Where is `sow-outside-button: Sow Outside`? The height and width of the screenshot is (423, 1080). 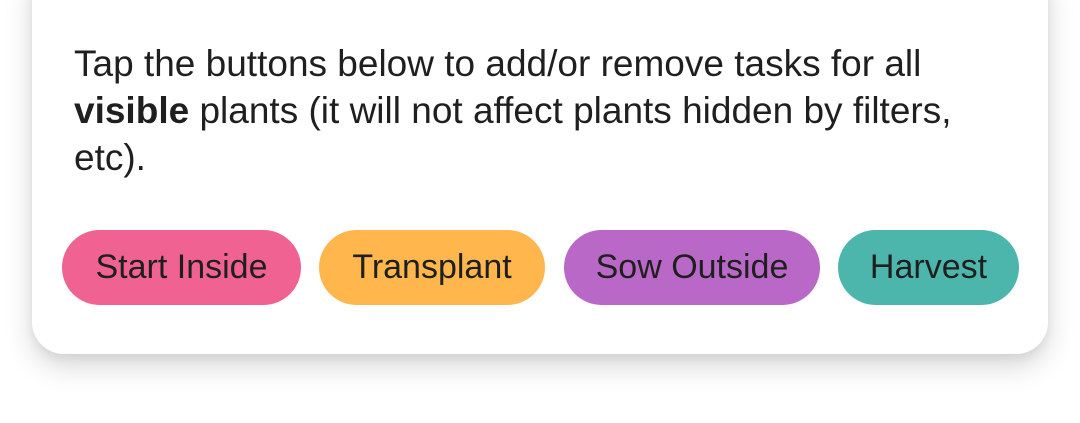
sow-outside-button: Sow Outside is located at coordinates (692, 267).